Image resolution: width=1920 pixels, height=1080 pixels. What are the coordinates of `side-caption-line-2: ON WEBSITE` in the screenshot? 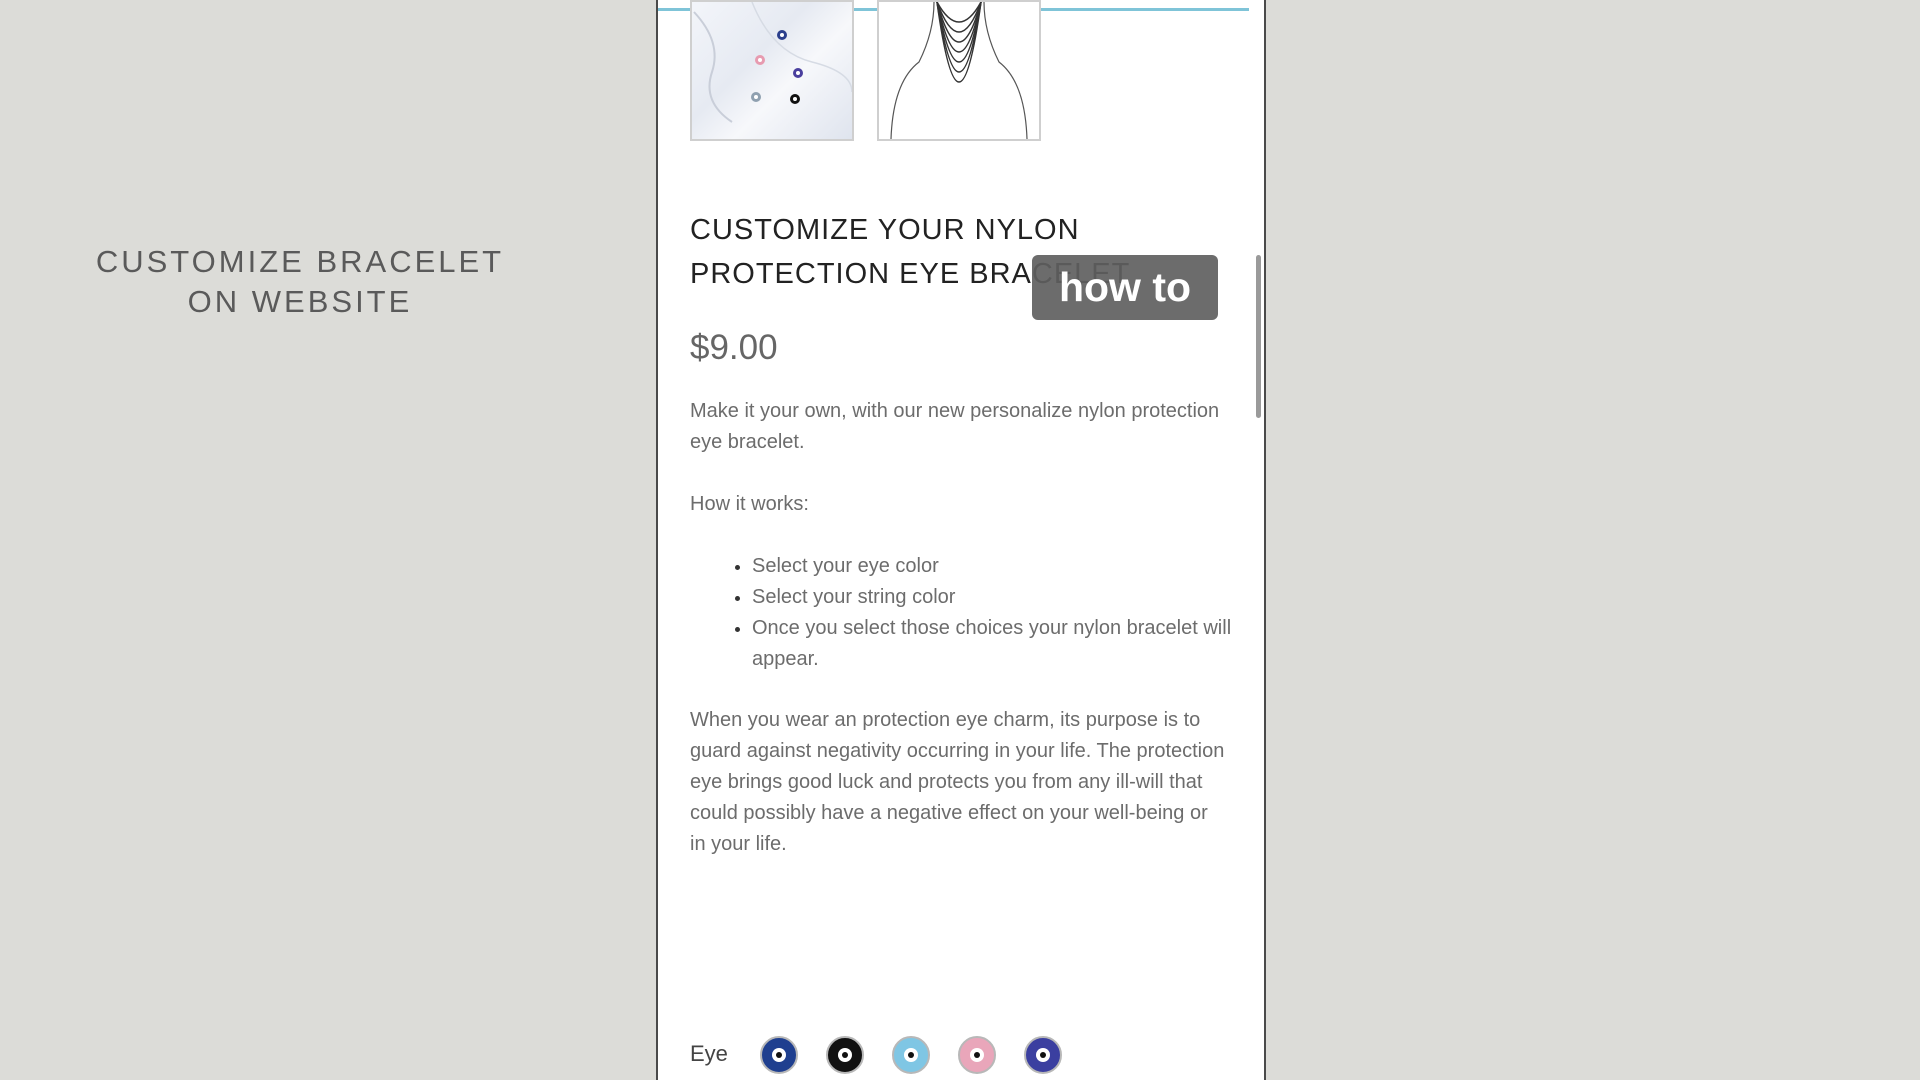 It's located at (300, 301).